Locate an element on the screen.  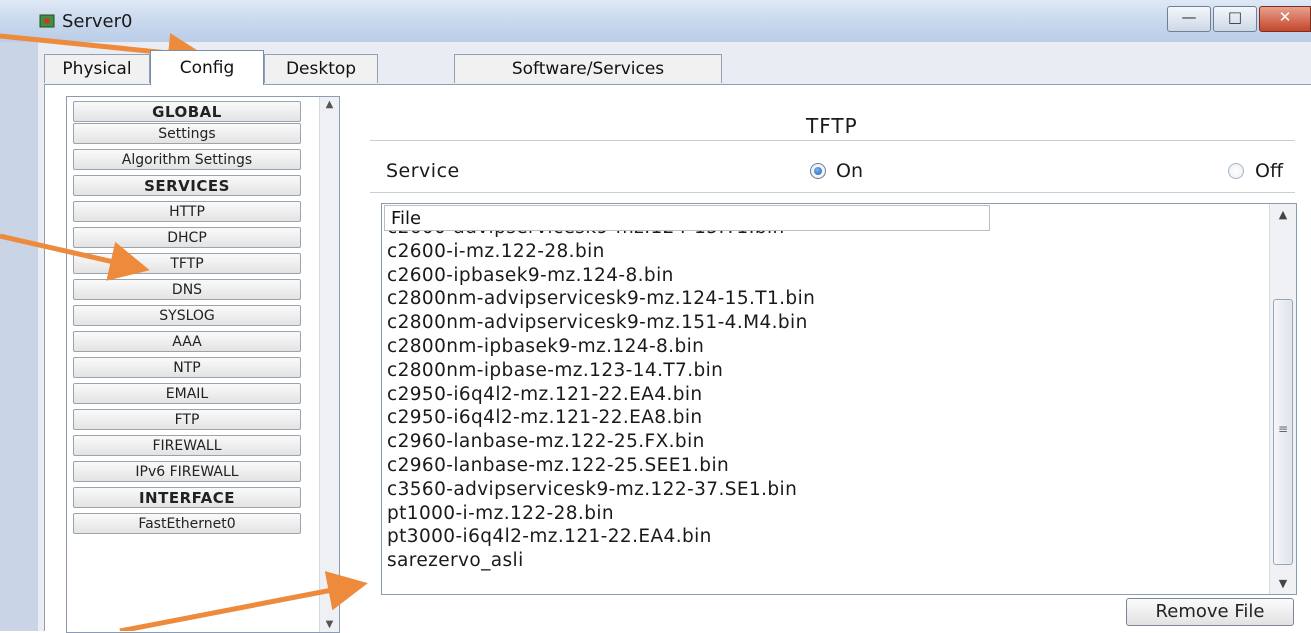
maximize-button: □ is located at coordinates (1235, 19).